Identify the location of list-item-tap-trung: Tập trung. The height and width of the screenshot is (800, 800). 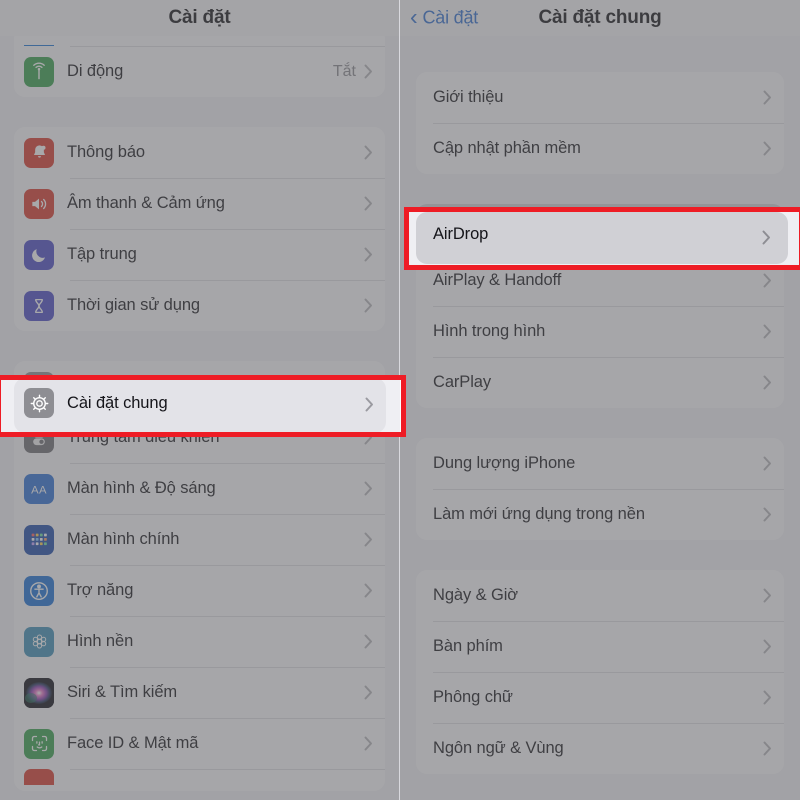
(199, 254).